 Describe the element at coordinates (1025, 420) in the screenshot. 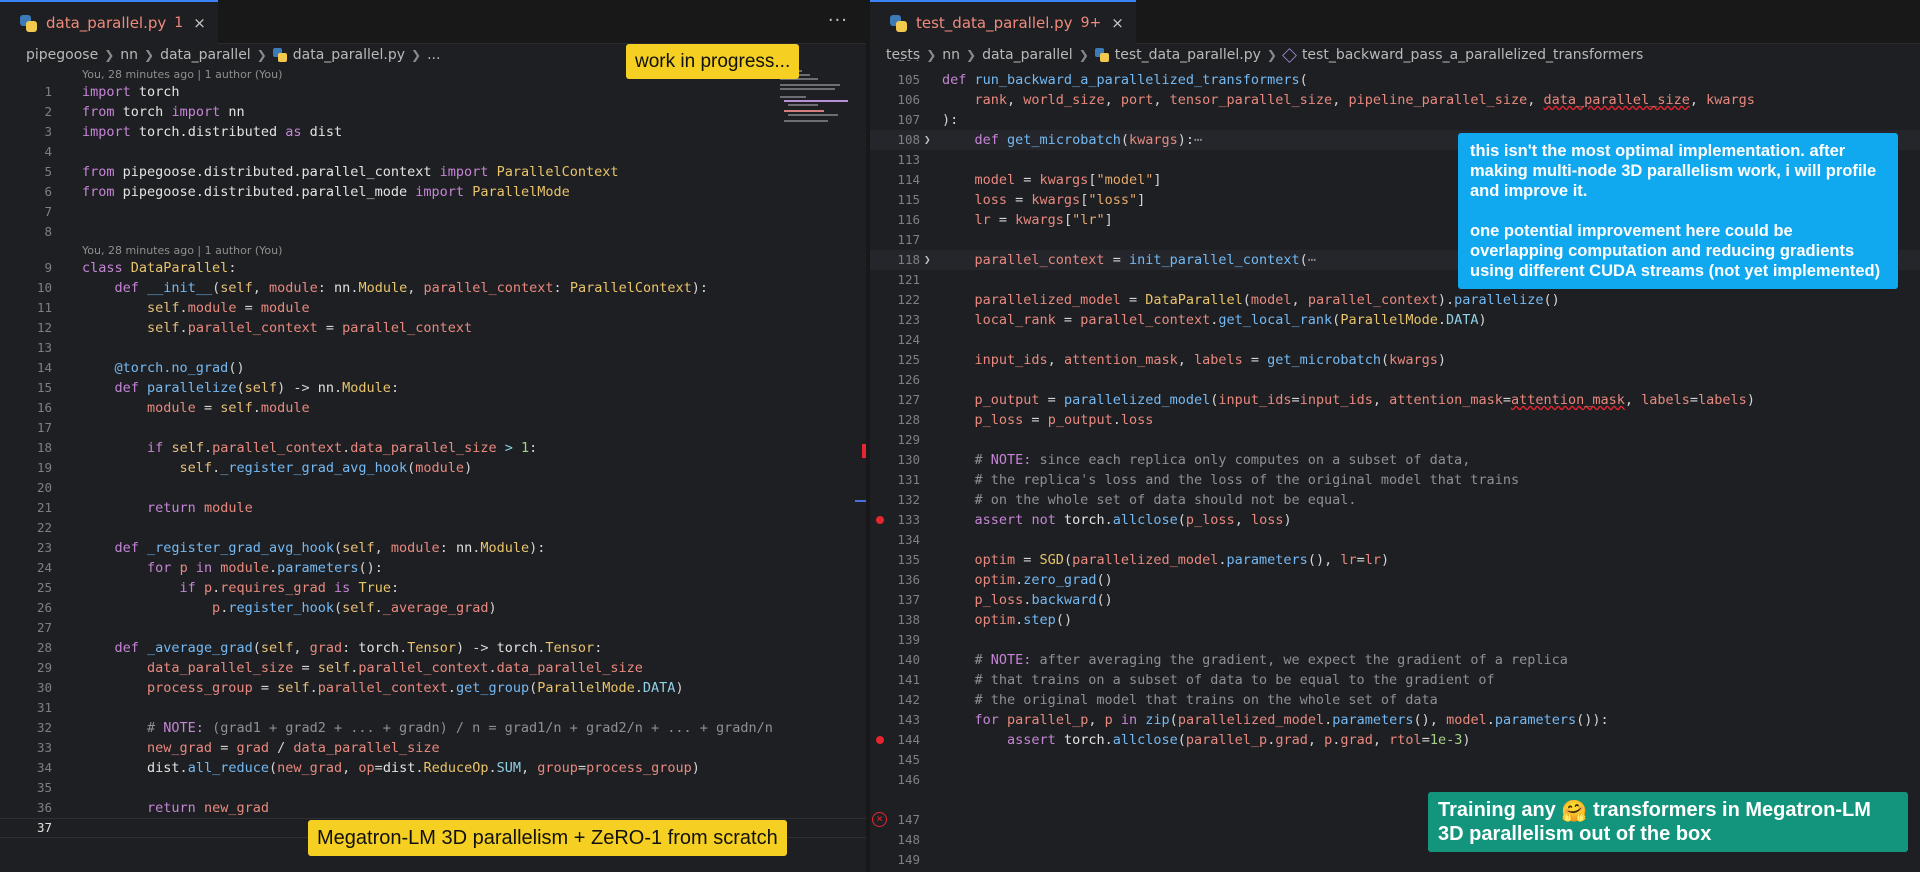

I see `code-line: 128 p_loss = p_output.loss` at that location.